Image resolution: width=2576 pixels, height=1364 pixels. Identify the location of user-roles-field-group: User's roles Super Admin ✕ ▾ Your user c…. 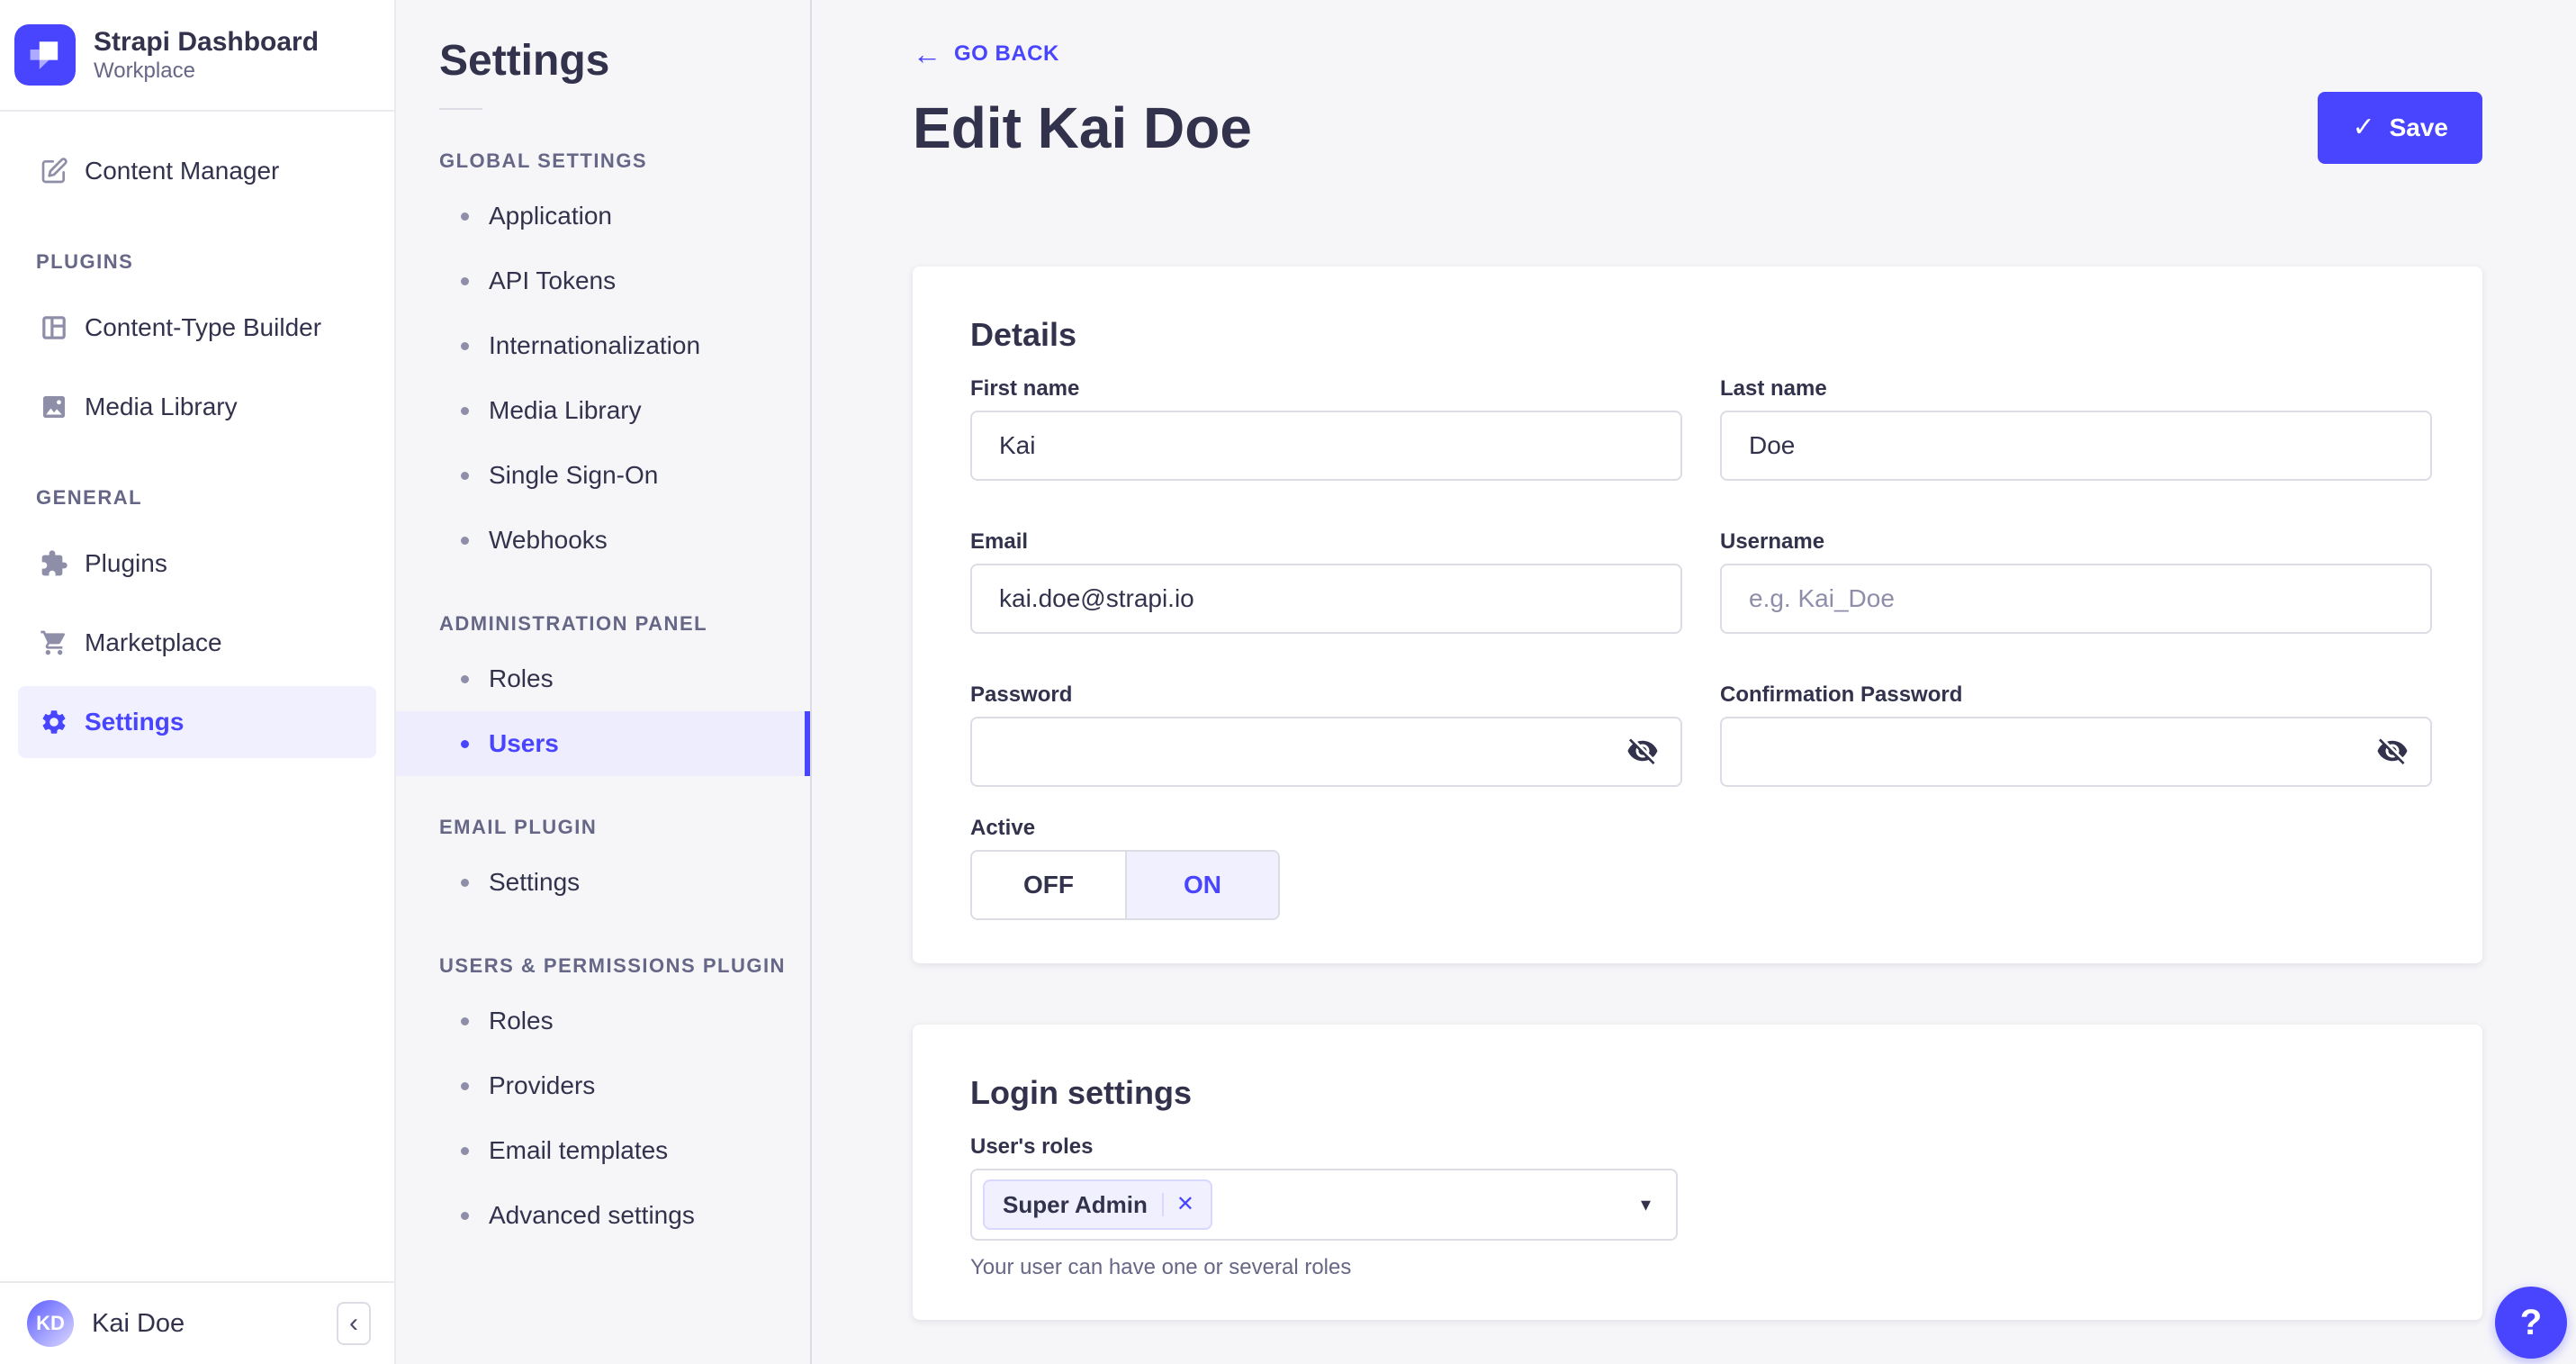
(1701, 1207).